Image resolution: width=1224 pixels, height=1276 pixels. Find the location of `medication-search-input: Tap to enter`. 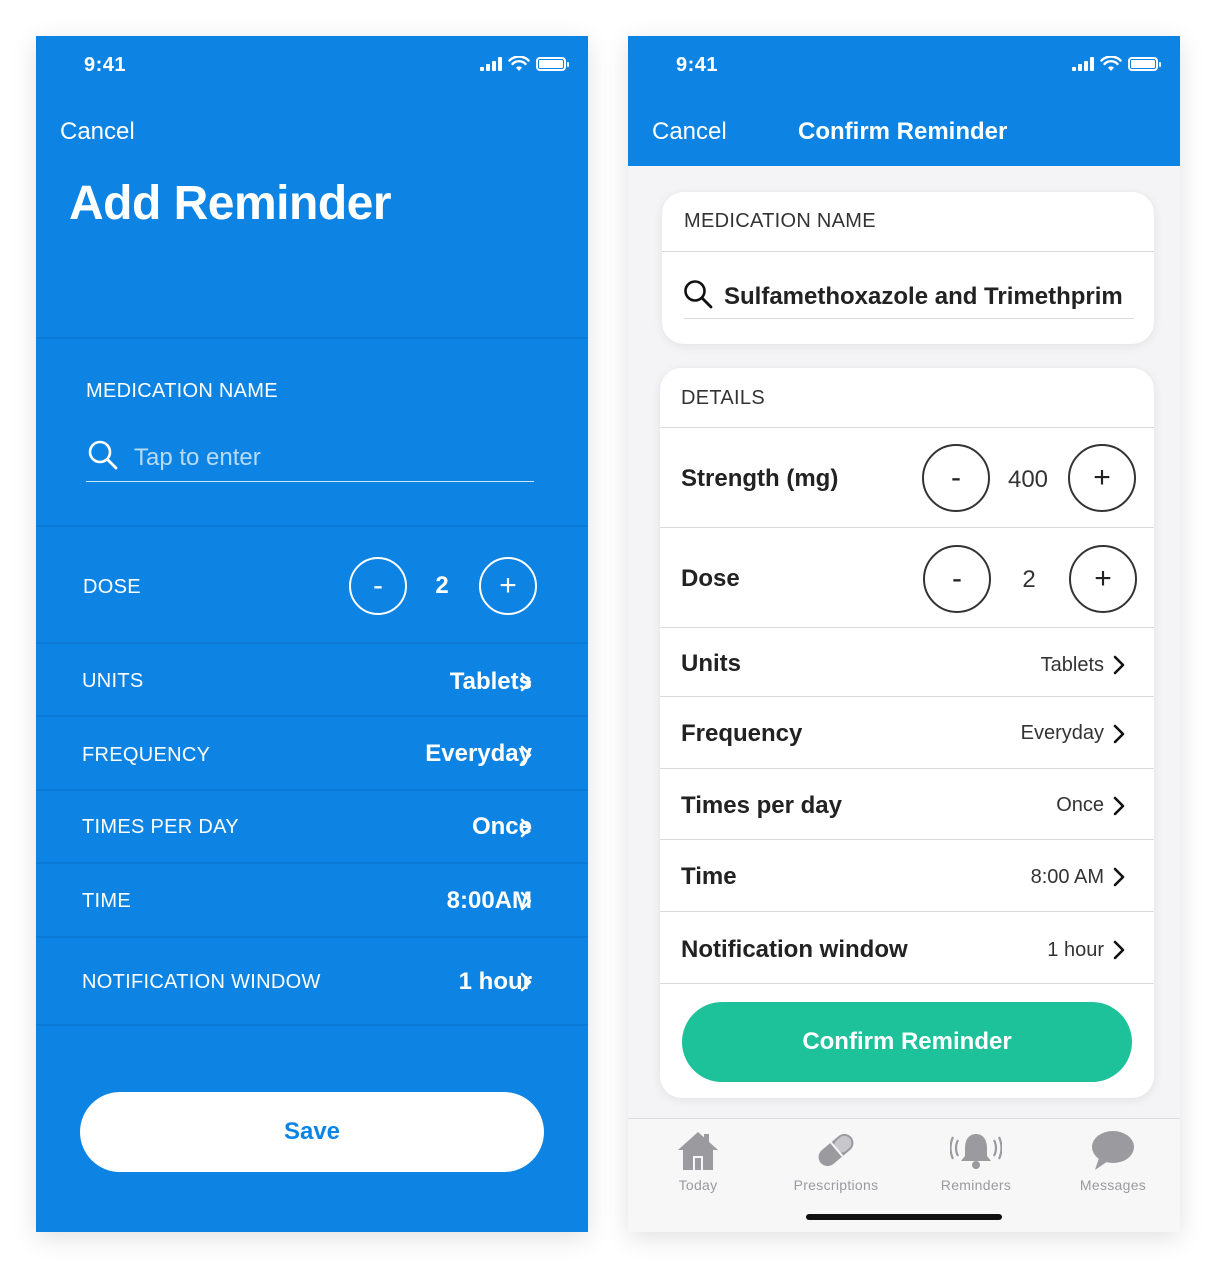

medication-search-input: Tap to enter is located at coordinates (310, 460).